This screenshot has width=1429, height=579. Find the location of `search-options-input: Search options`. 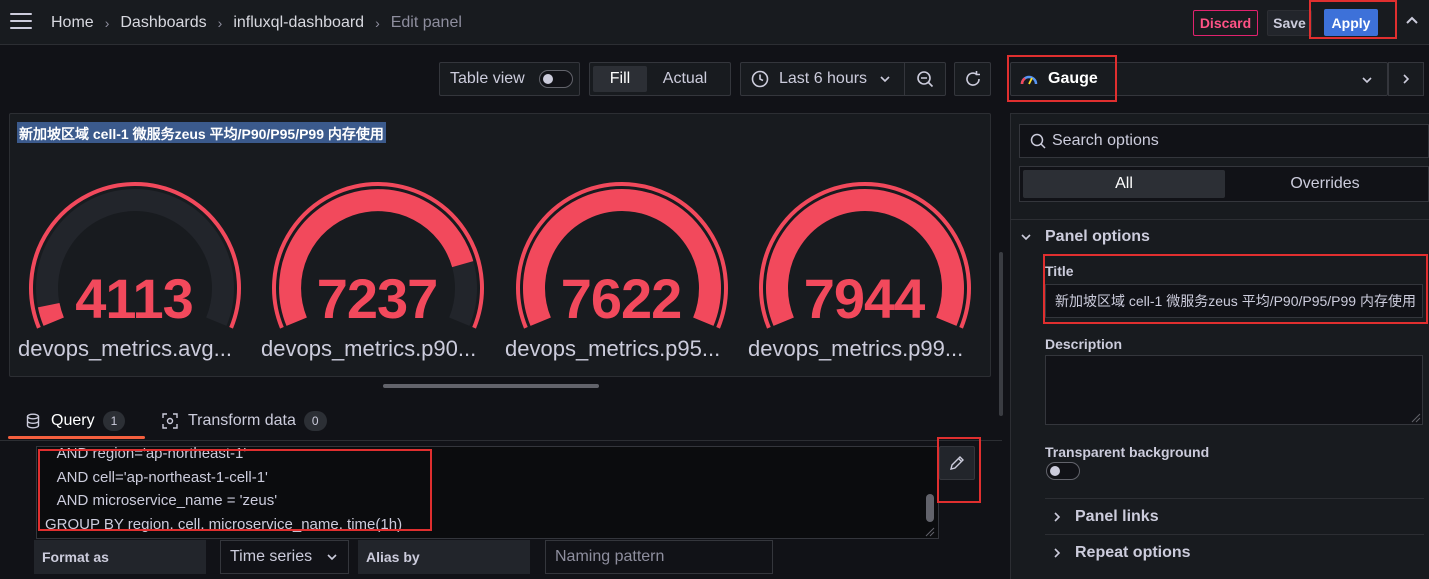

search-options-input: Search options is located at coordinates (1224, 141).